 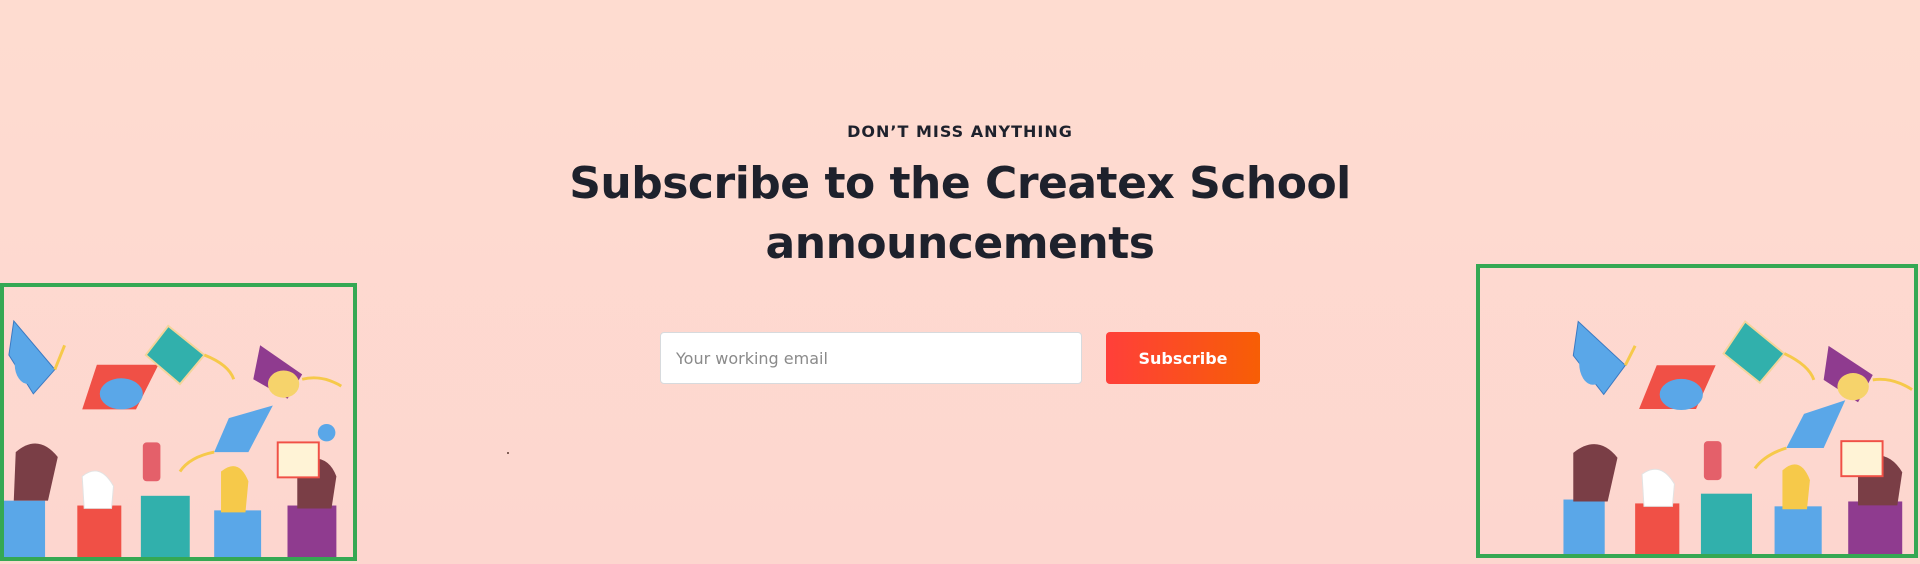 I want to click on graduation-illustration-right, so click(x=1697, y=411).